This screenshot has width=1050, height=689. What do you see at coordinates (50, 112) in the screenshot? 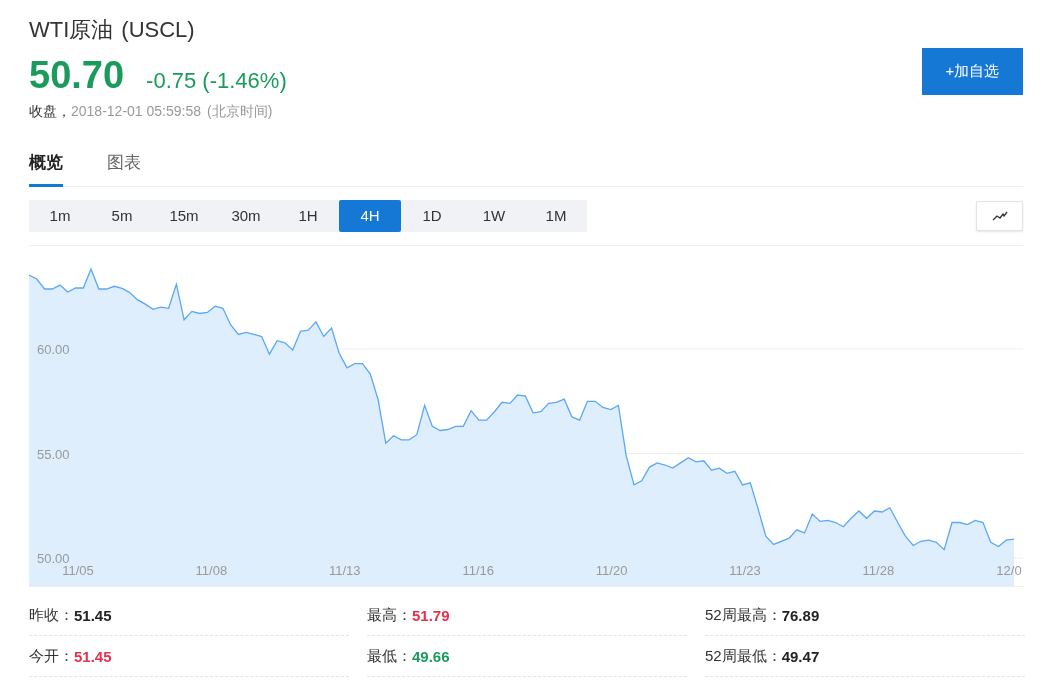
I see `close-label: 收盘，` at bounding box center [50, 112].